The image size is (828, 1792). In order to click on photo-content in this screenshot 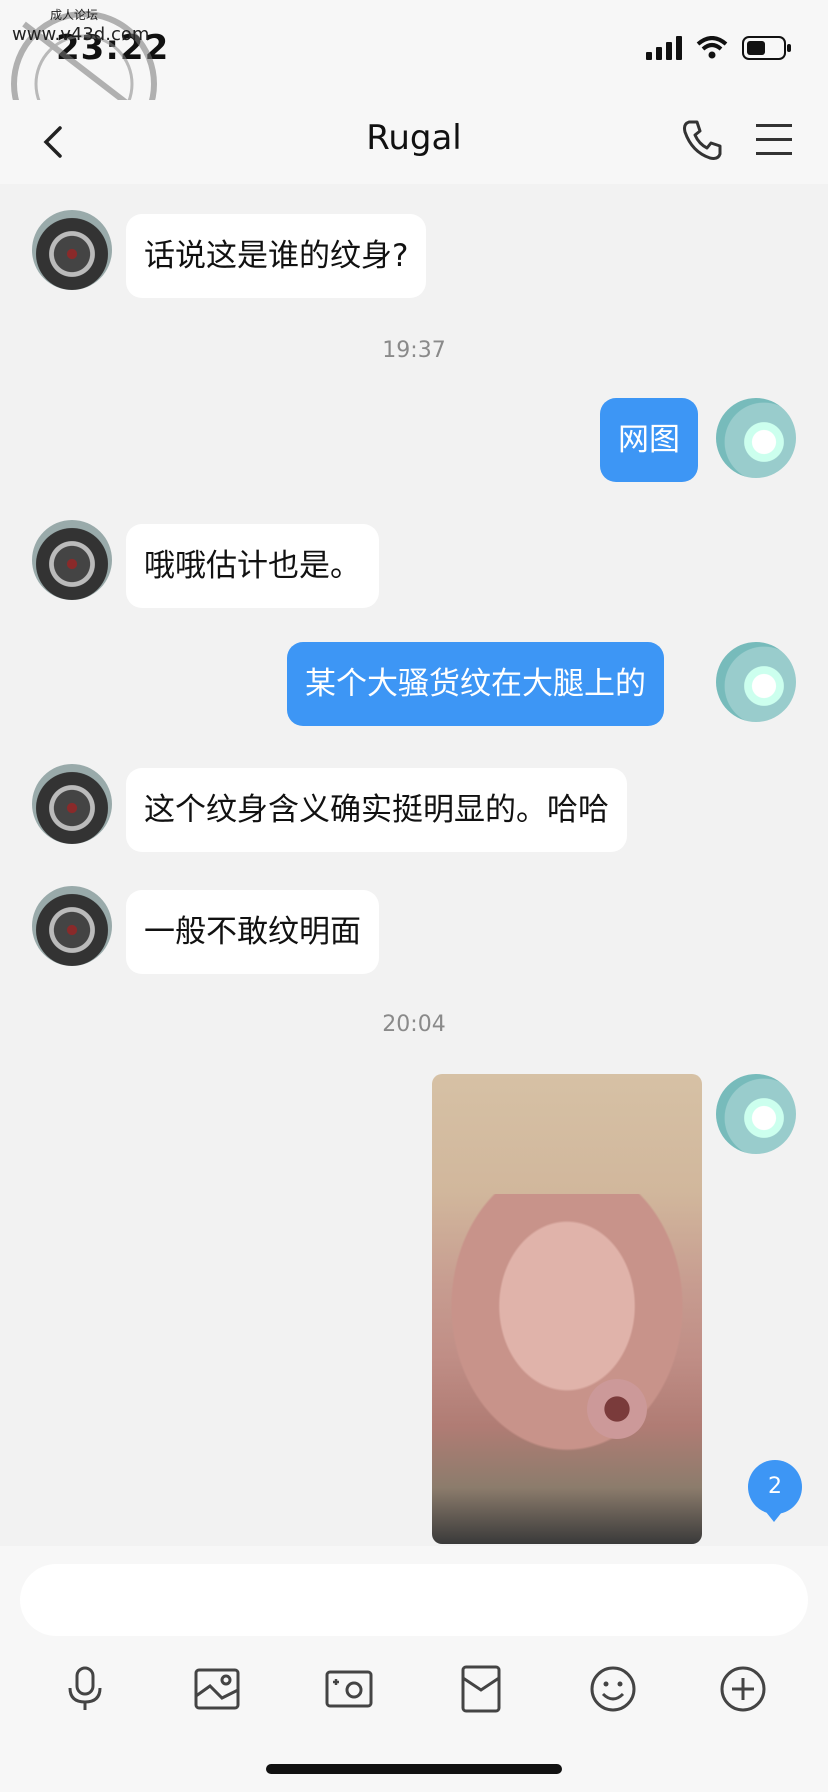, I will do `click(567, 1334)`.